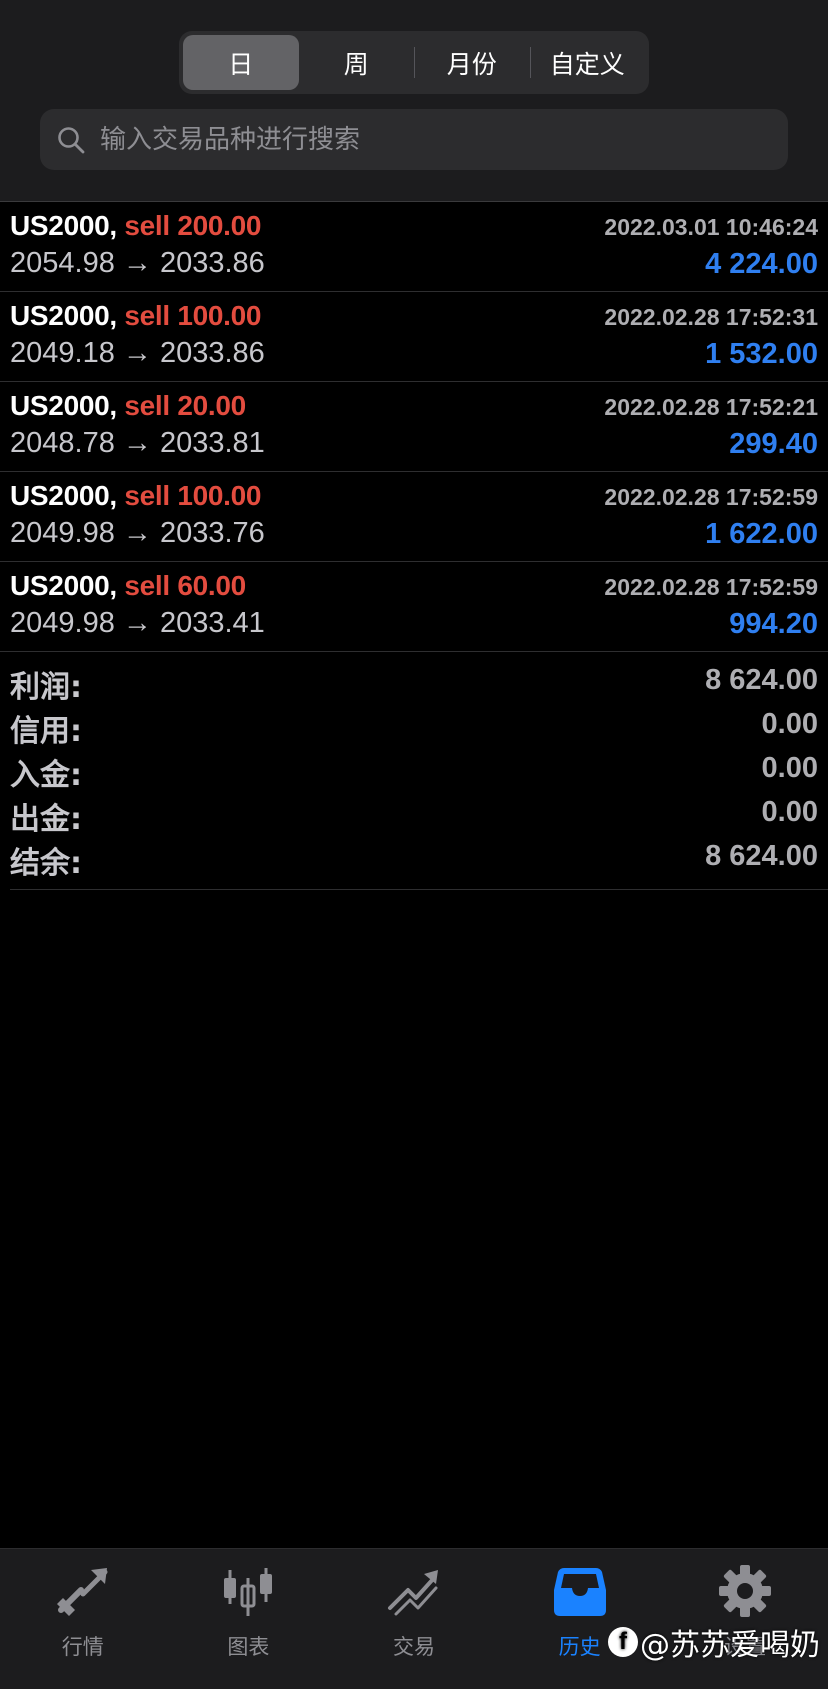 Image resolution: width=828 pixels, height=1689 pixels. What do you see at coordinates (419, 889) in the screenshot?
I see `summary-divider` at bounding box center [419, 889].